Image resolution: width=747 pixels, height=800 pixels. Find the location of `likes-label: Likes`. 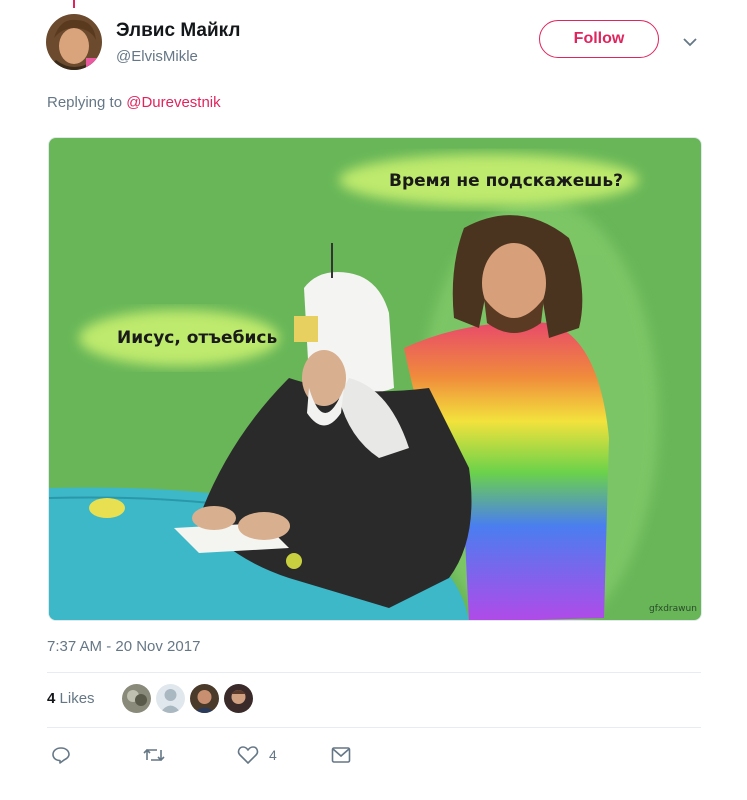

likes-label: Likes is located at coordinates (77, 698).